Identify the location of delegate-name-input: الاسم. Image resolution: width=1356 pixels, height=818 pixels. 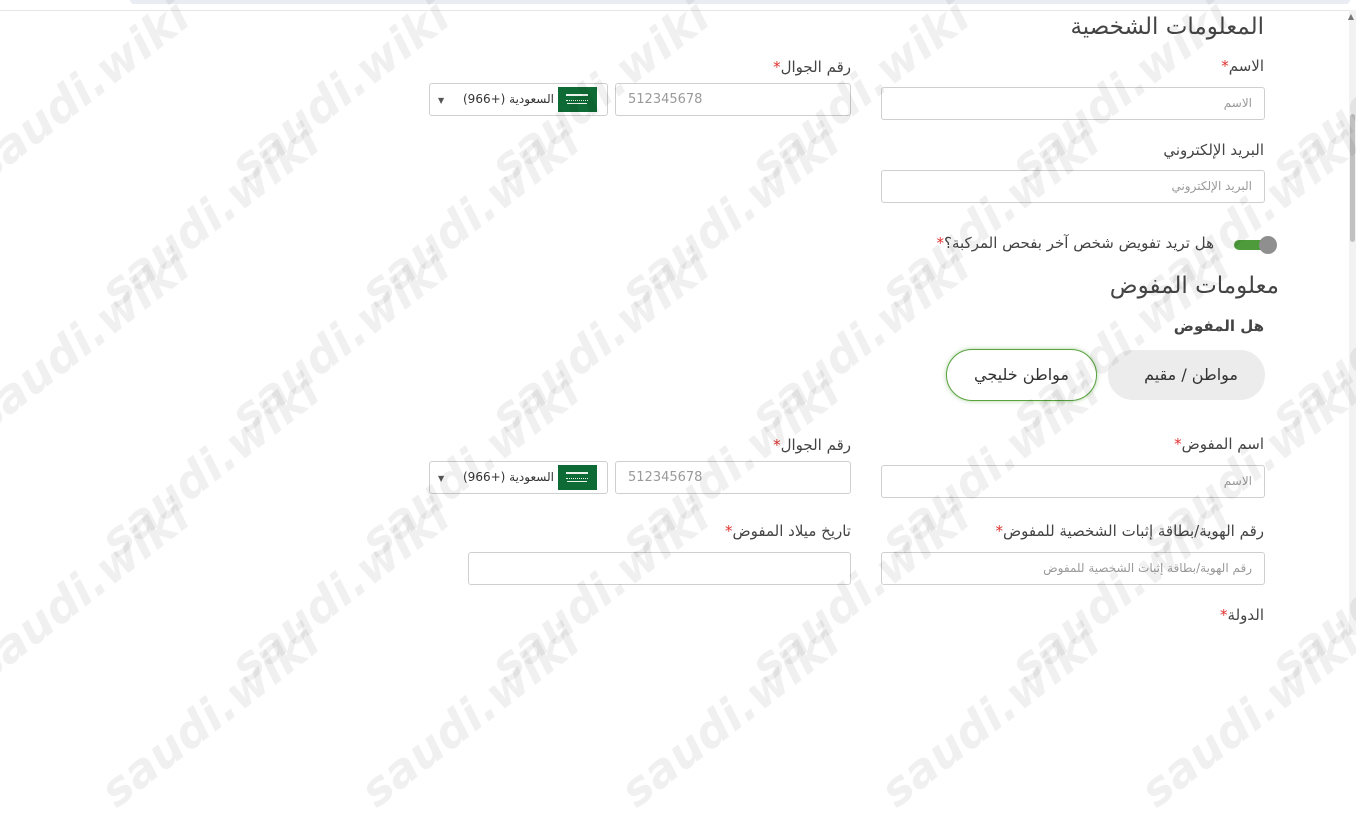
(1073, 481).